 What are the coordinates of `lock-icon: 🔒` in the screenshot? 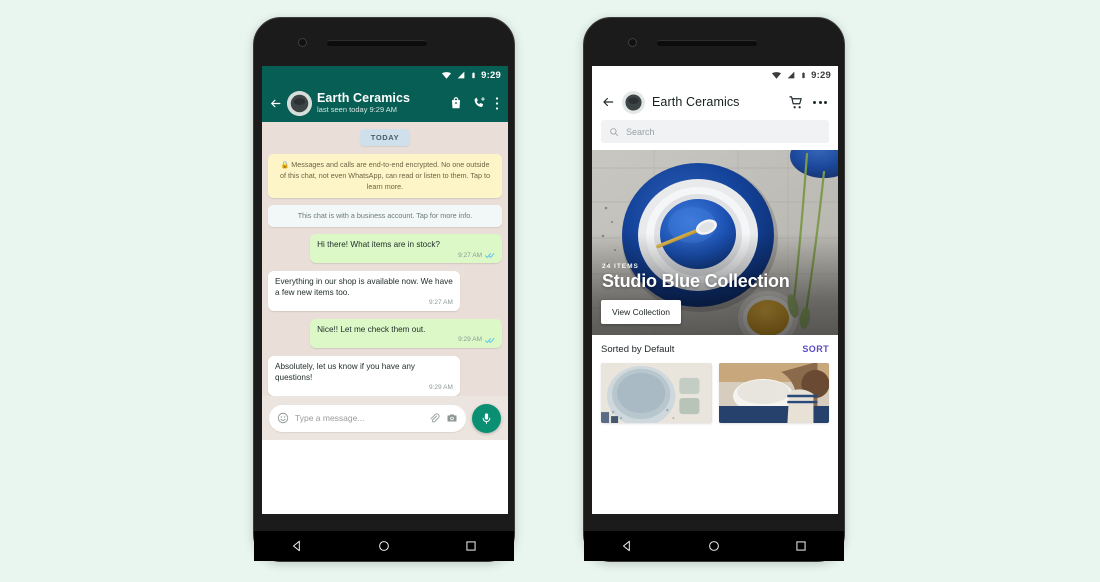 It's located at (285, 165).